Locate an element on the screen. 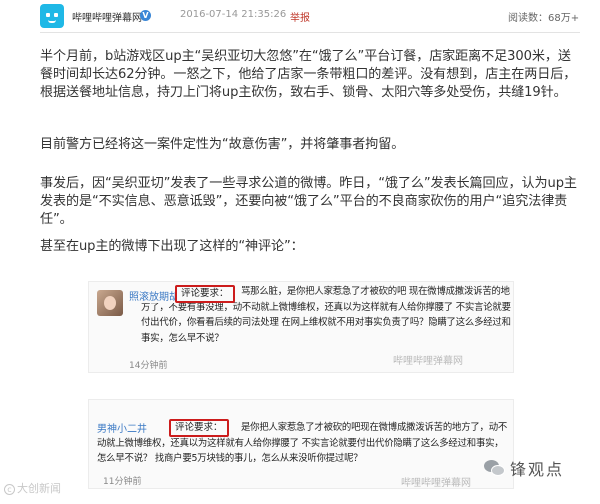  commenter-name: 照滚放期胡 is located at coordinates (154, 295).